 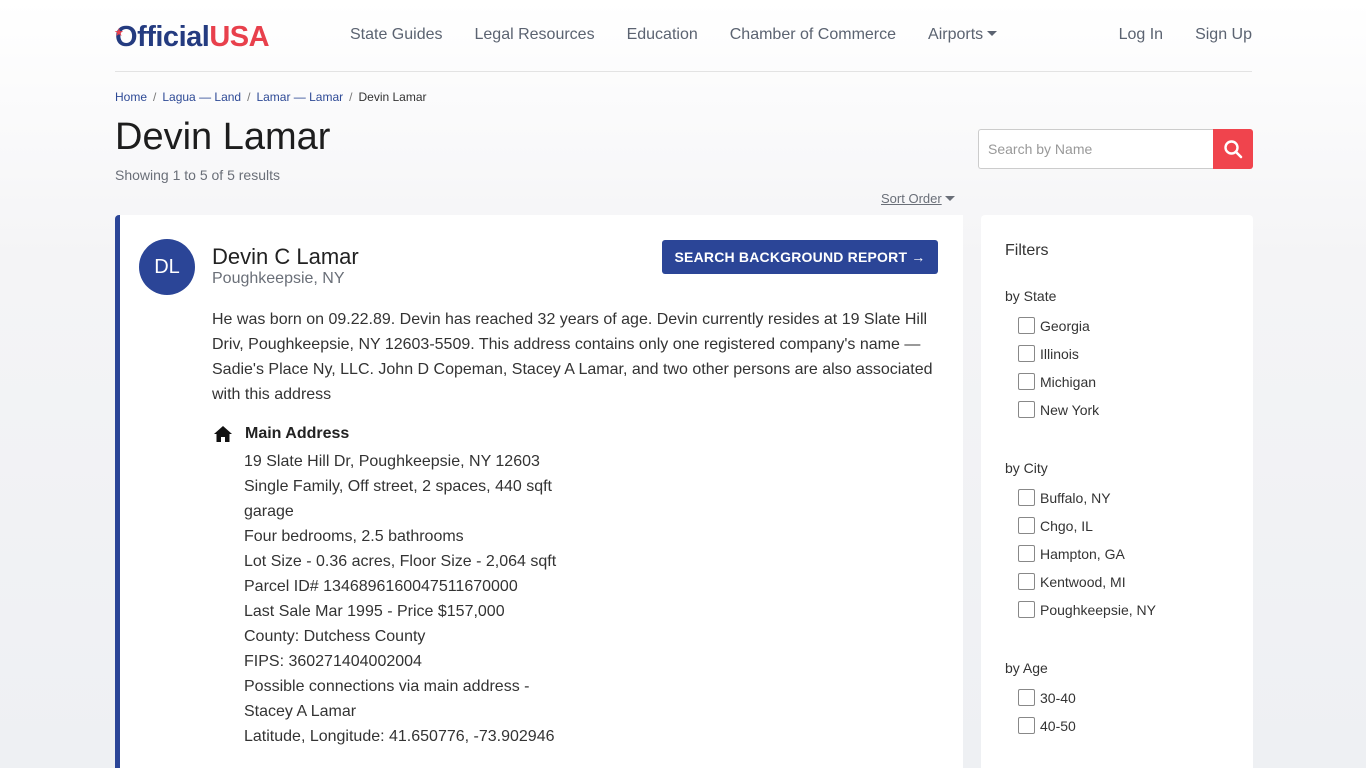 What do you see at coordinates (1031, 296) in the screenshot?
I see `filter-group-state-title: by State` at bounding box center [1031, 296].